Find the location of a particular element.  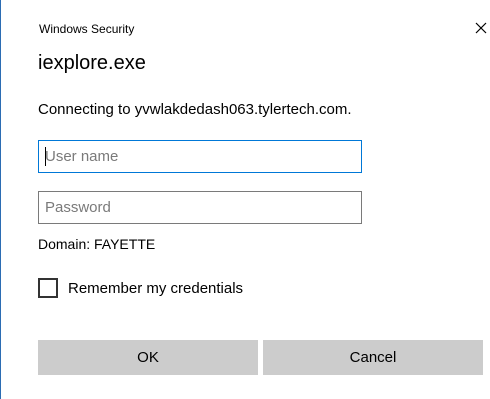

remember-credentials-label: Remember my credentials is located at coordinates (155, 288).